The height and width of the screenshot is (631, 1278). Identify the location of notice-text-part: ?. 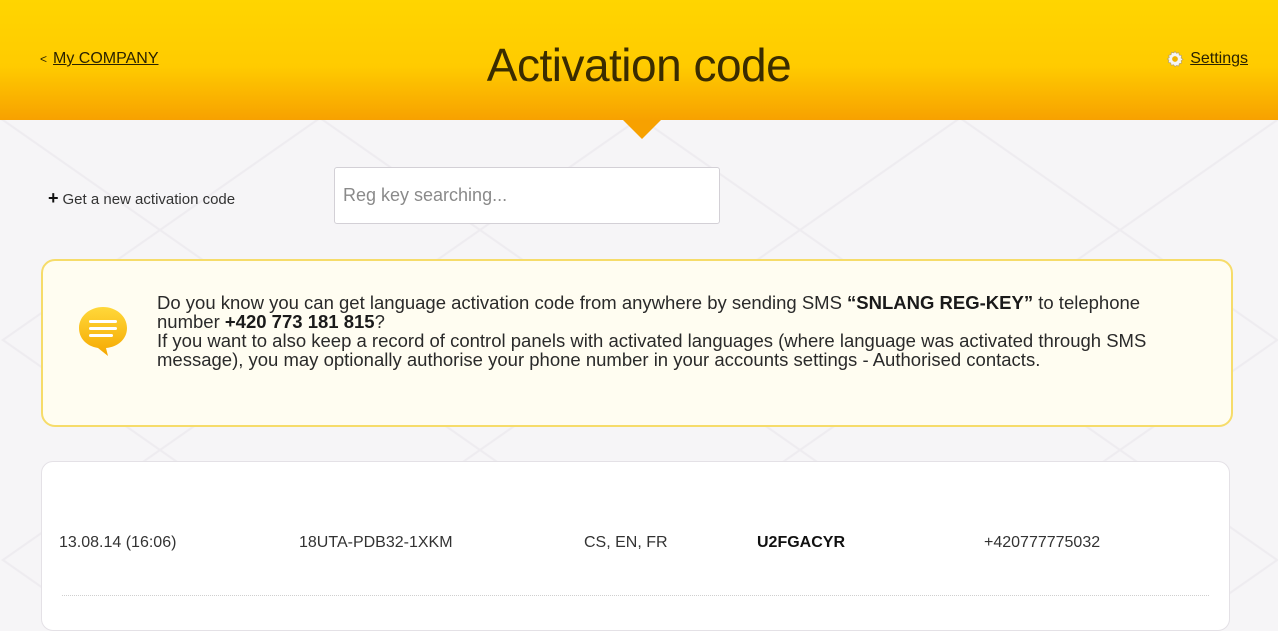
(379, 321).